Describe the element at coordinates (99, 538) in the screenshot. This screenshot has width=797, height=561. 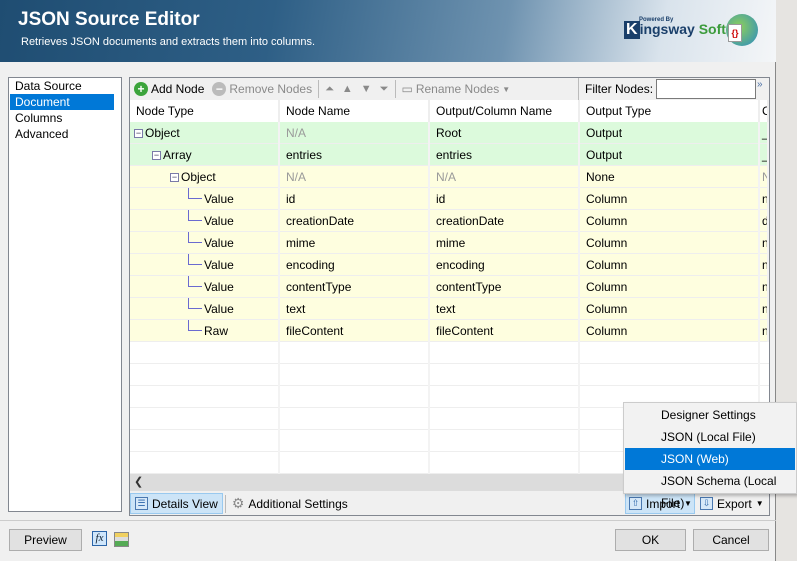
I see `expression-fx-icon: fx` at that location.